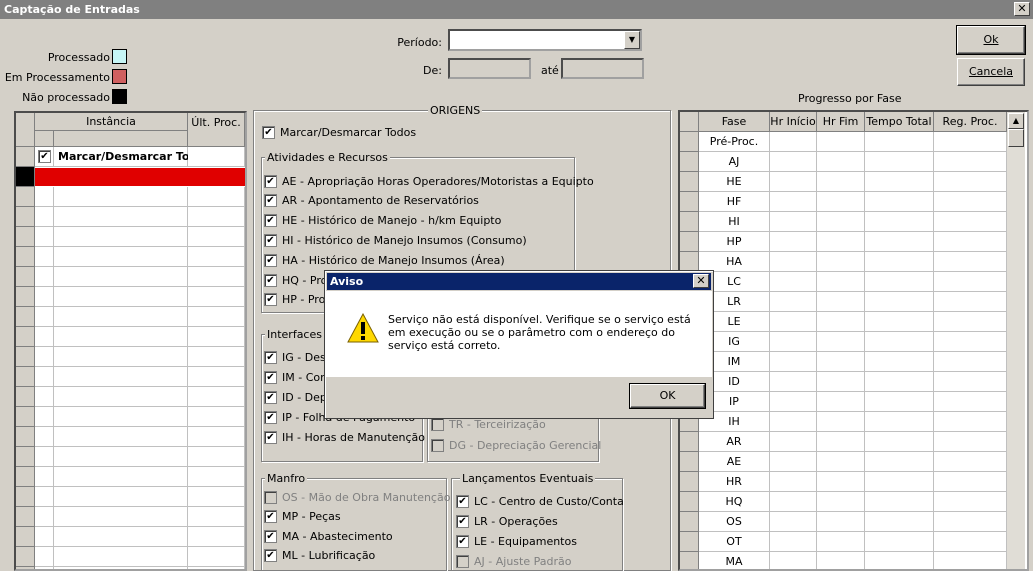 This screenshot has height=571, width=1033. I want to click on origem-item: ✔ HE - Histórico de Manejo - h/km Equipto, so click(382, 221).